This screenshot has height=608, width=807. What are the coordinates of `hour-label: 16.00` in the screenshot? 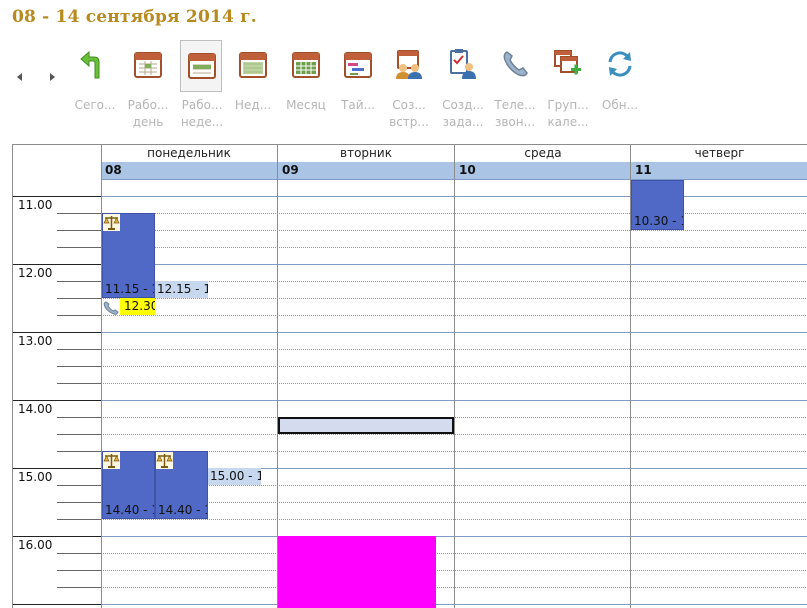 It's located at (35, 545).